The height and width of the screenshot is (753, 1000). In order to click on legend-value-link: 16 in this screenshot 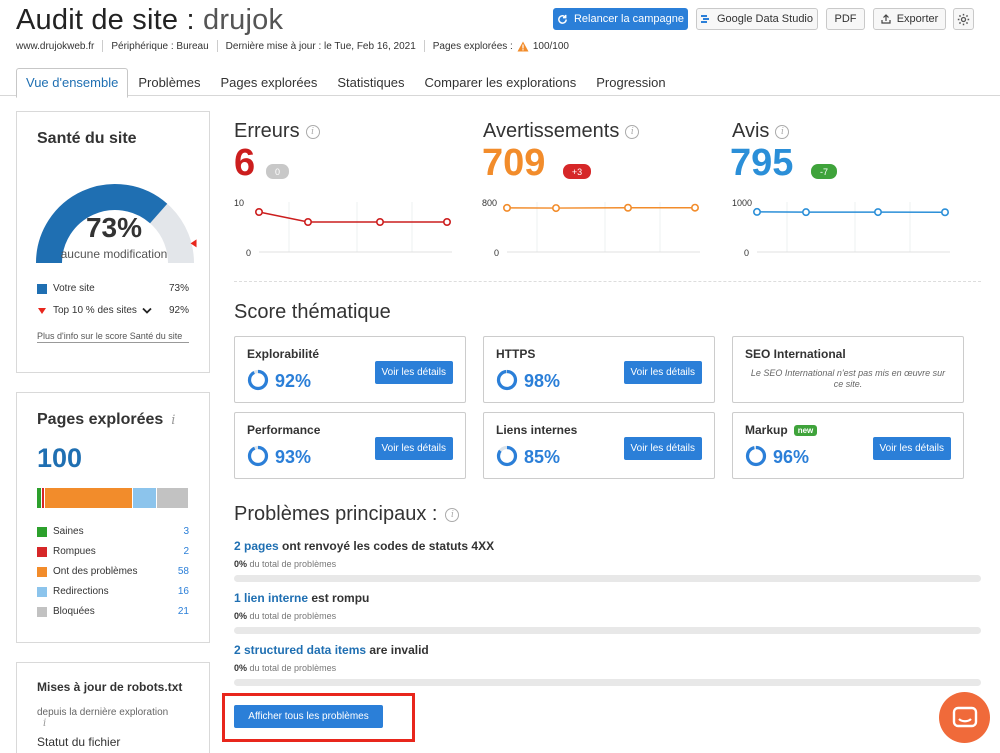, I will do `click(183, 591)`.